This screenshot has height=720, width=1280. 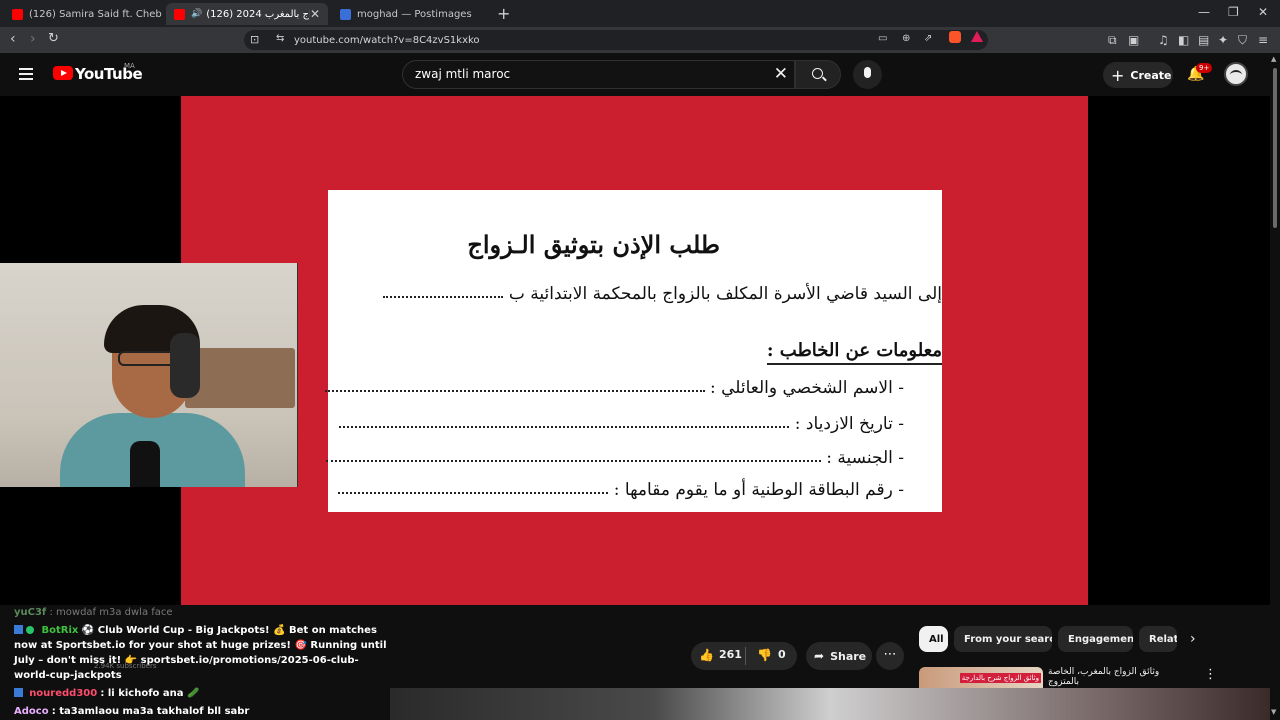 I want to click on url-text: youtube.com/watch?v=8C4zvS1kxko, so click(x=387, y=40).